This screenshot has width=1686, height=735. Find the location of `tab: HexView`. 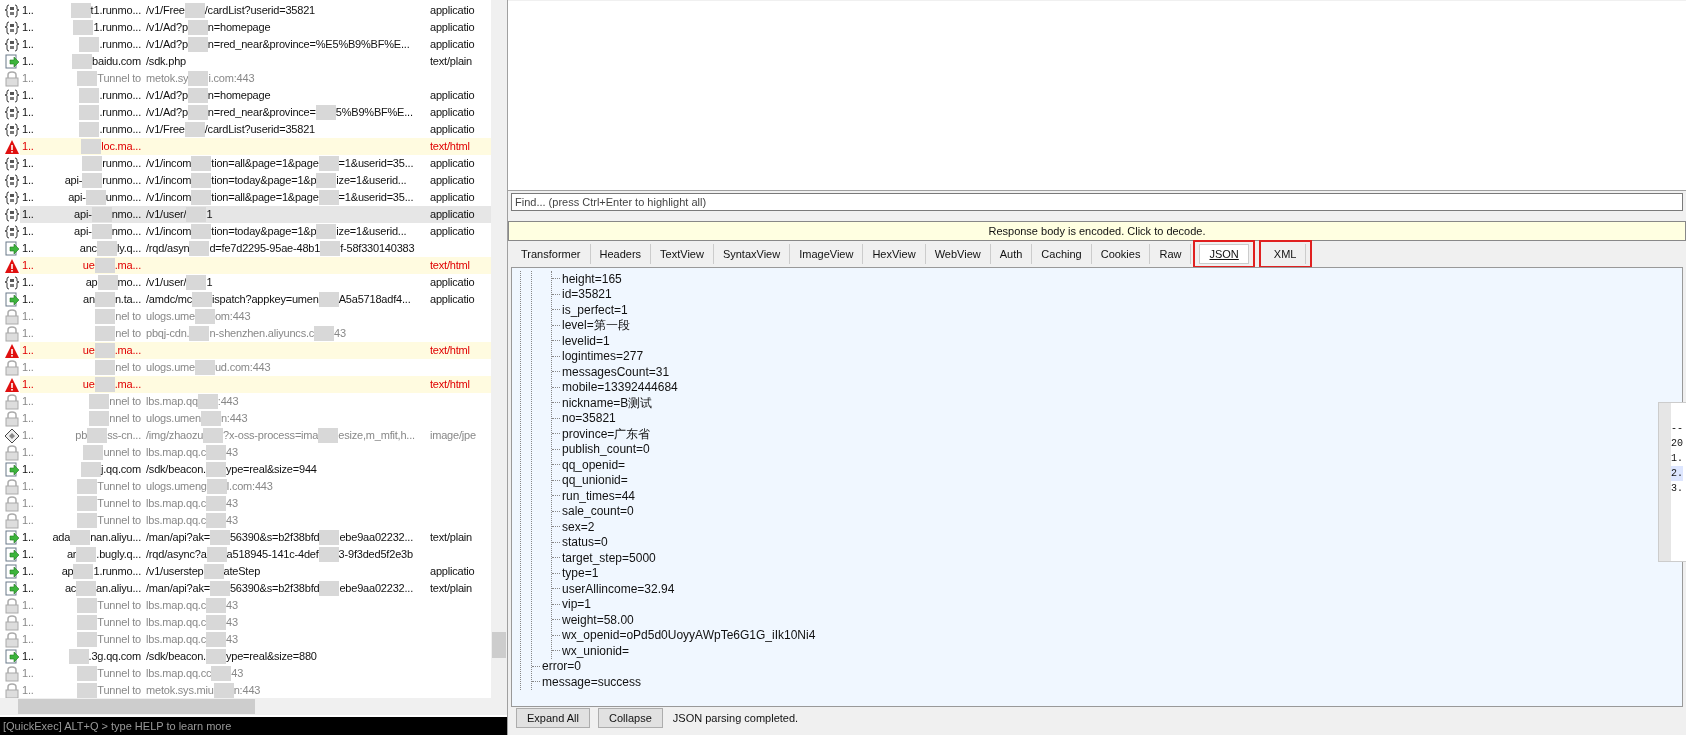

tab: HexView is located at coordinates (894, 254).